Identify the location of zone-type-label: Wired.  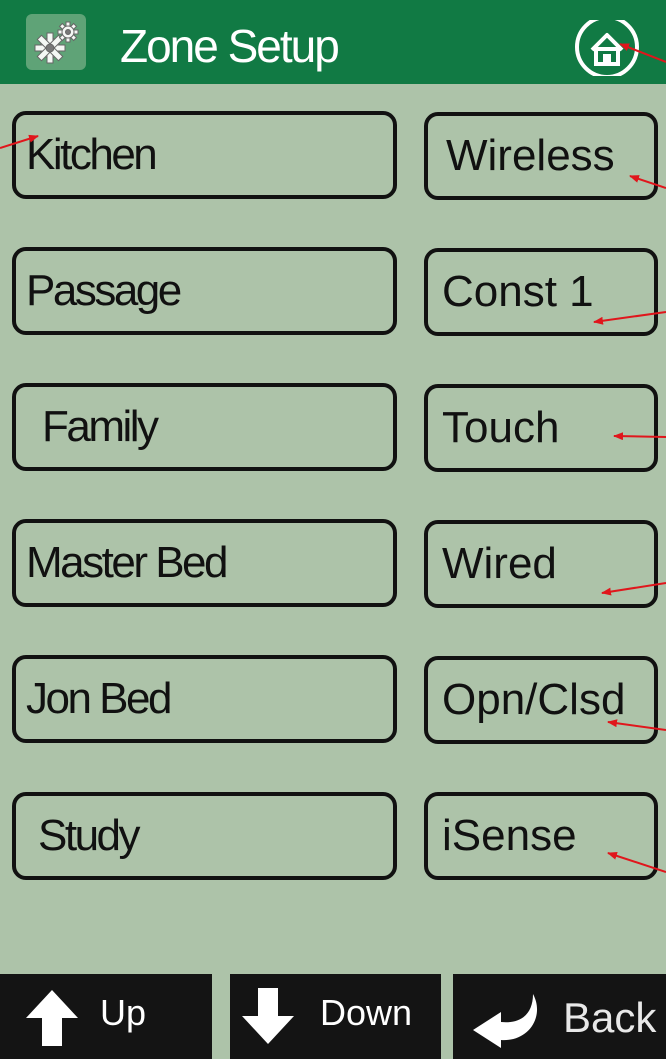
(499, 563).